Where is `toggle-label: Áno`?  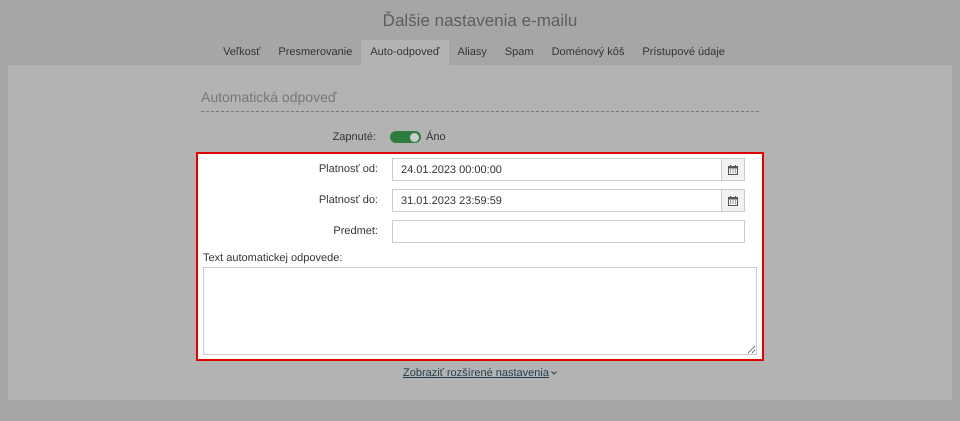
toggle-label: Áno is located at coordinates (436, 137).